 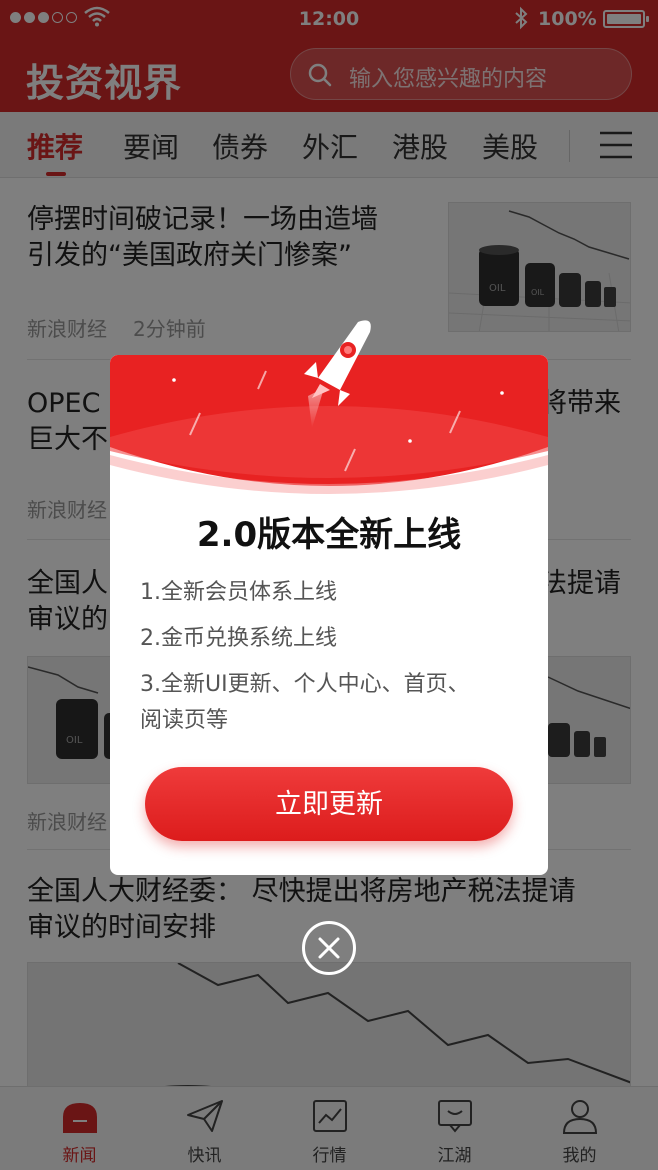 I want to click on close-icon, so click(x=329, y=948).